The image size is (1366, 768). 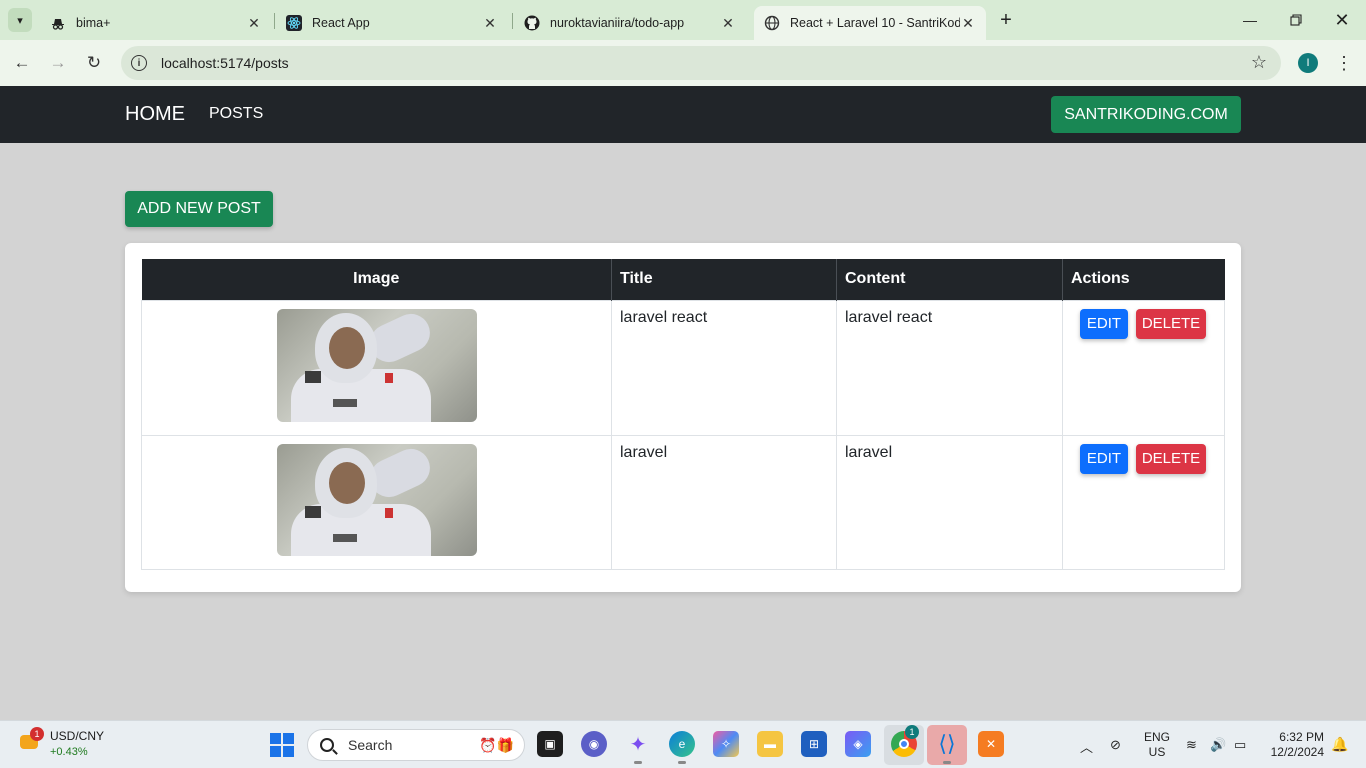 I want to click on react-logo-icon, so click(x=294, y=23).